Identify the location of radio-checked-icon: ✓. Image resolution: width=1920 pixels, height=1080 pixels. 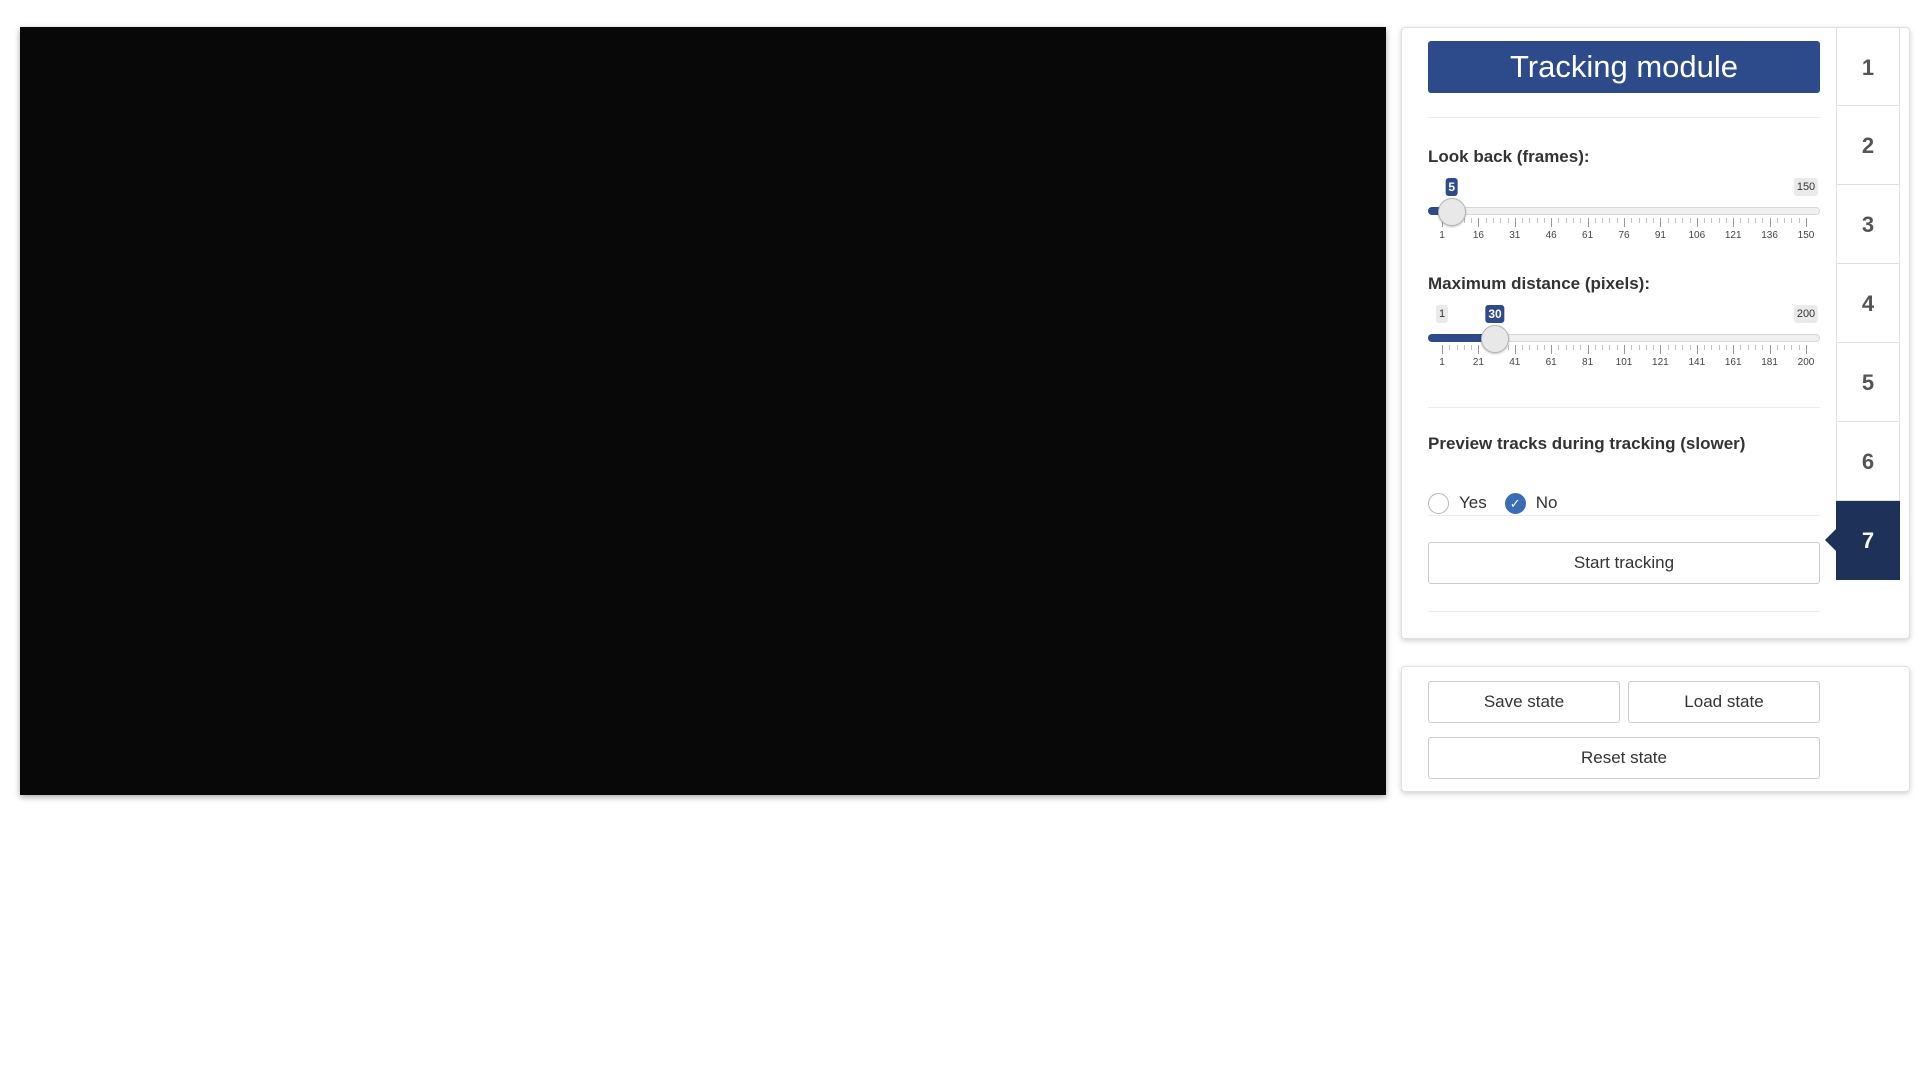
(1515, 503).